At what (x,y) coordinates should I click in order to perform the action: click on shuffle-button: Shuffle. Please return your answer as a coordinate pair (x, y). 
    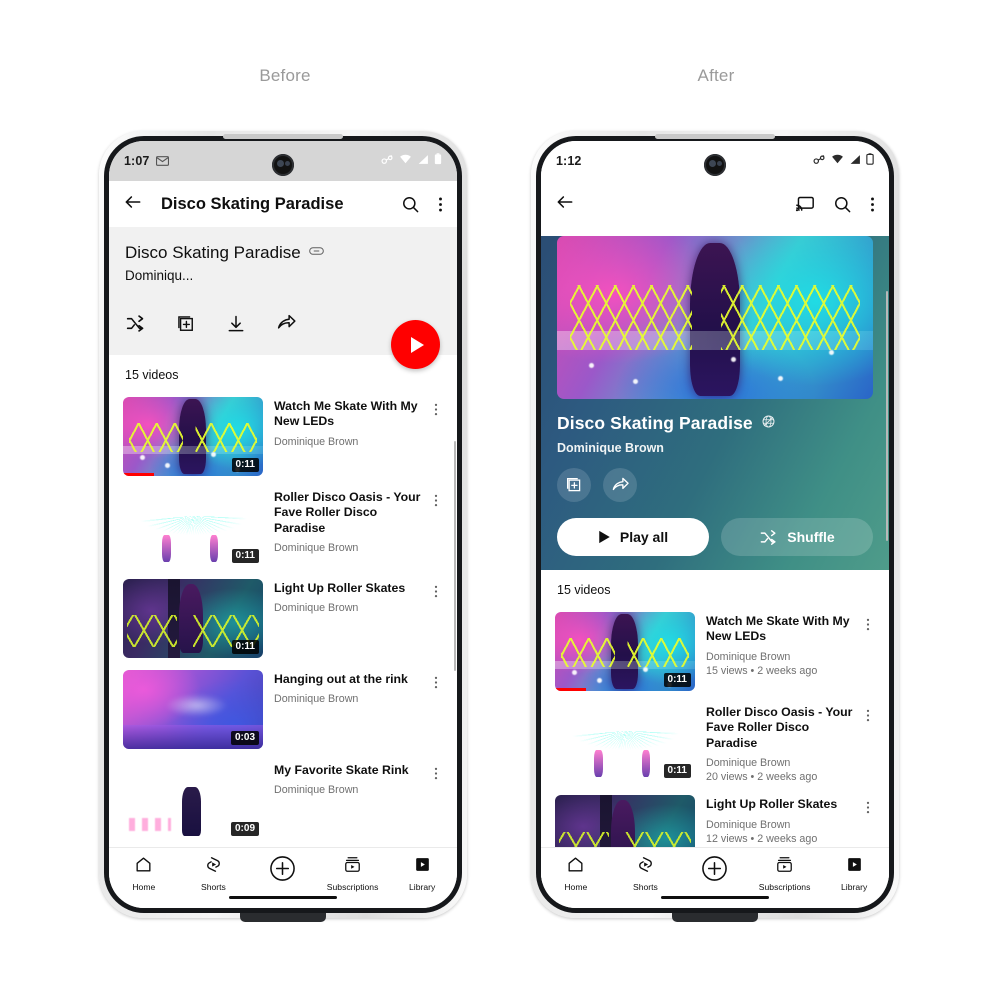
    Looking at the image, I should click on (797, 537).